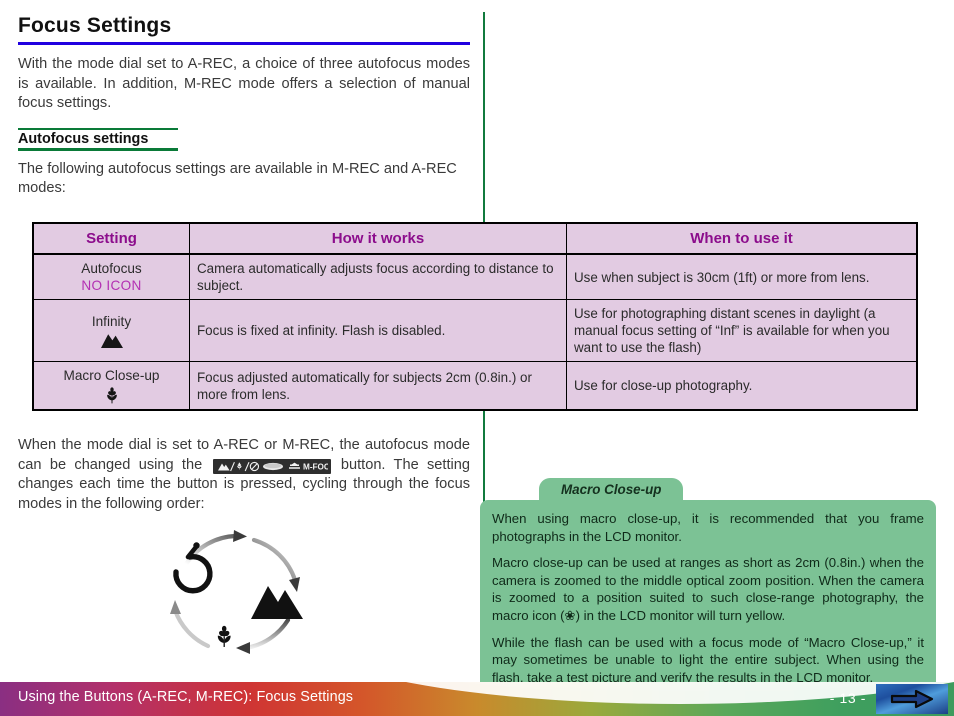  I want to click on title-underline, so click(244, 44).